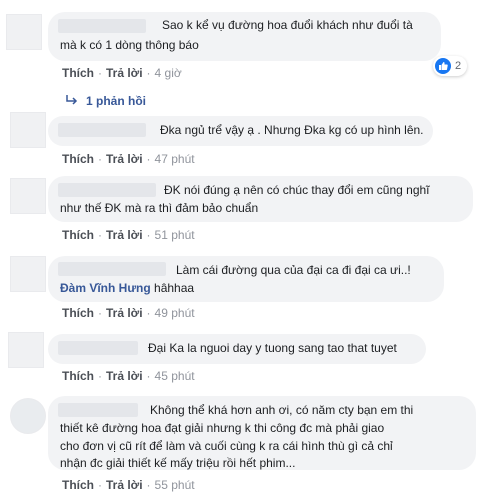 This screenshot has height=501, width=501. I want to click on timestamp: 49 phút, so click(175, 313).